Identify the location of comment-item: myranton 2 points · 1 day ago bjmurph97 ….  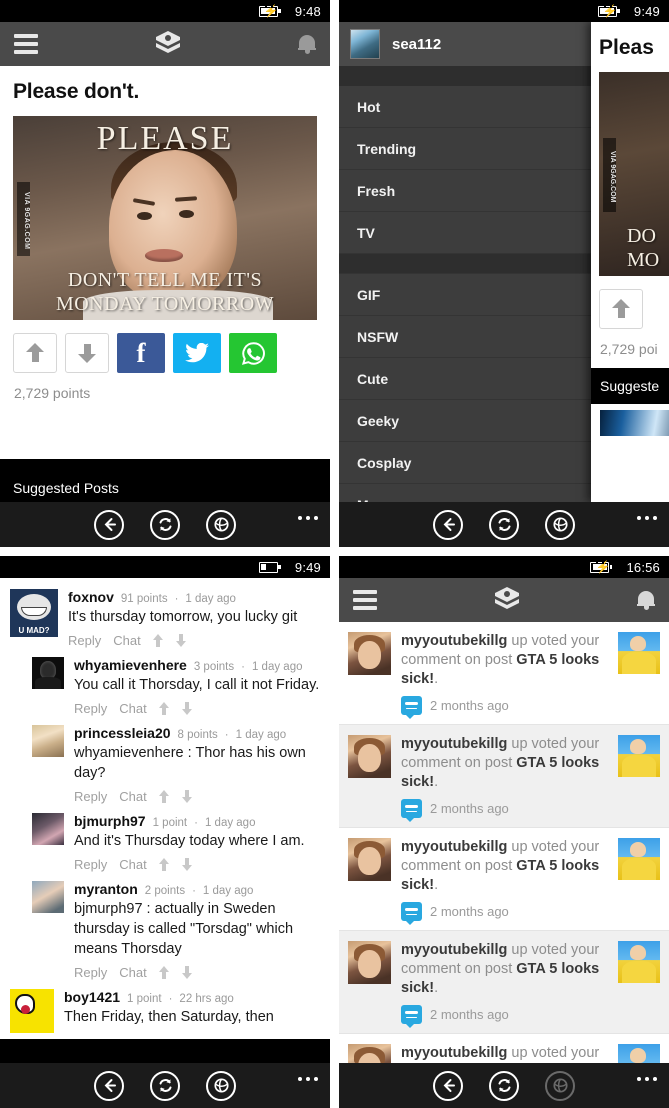
(165, 932).